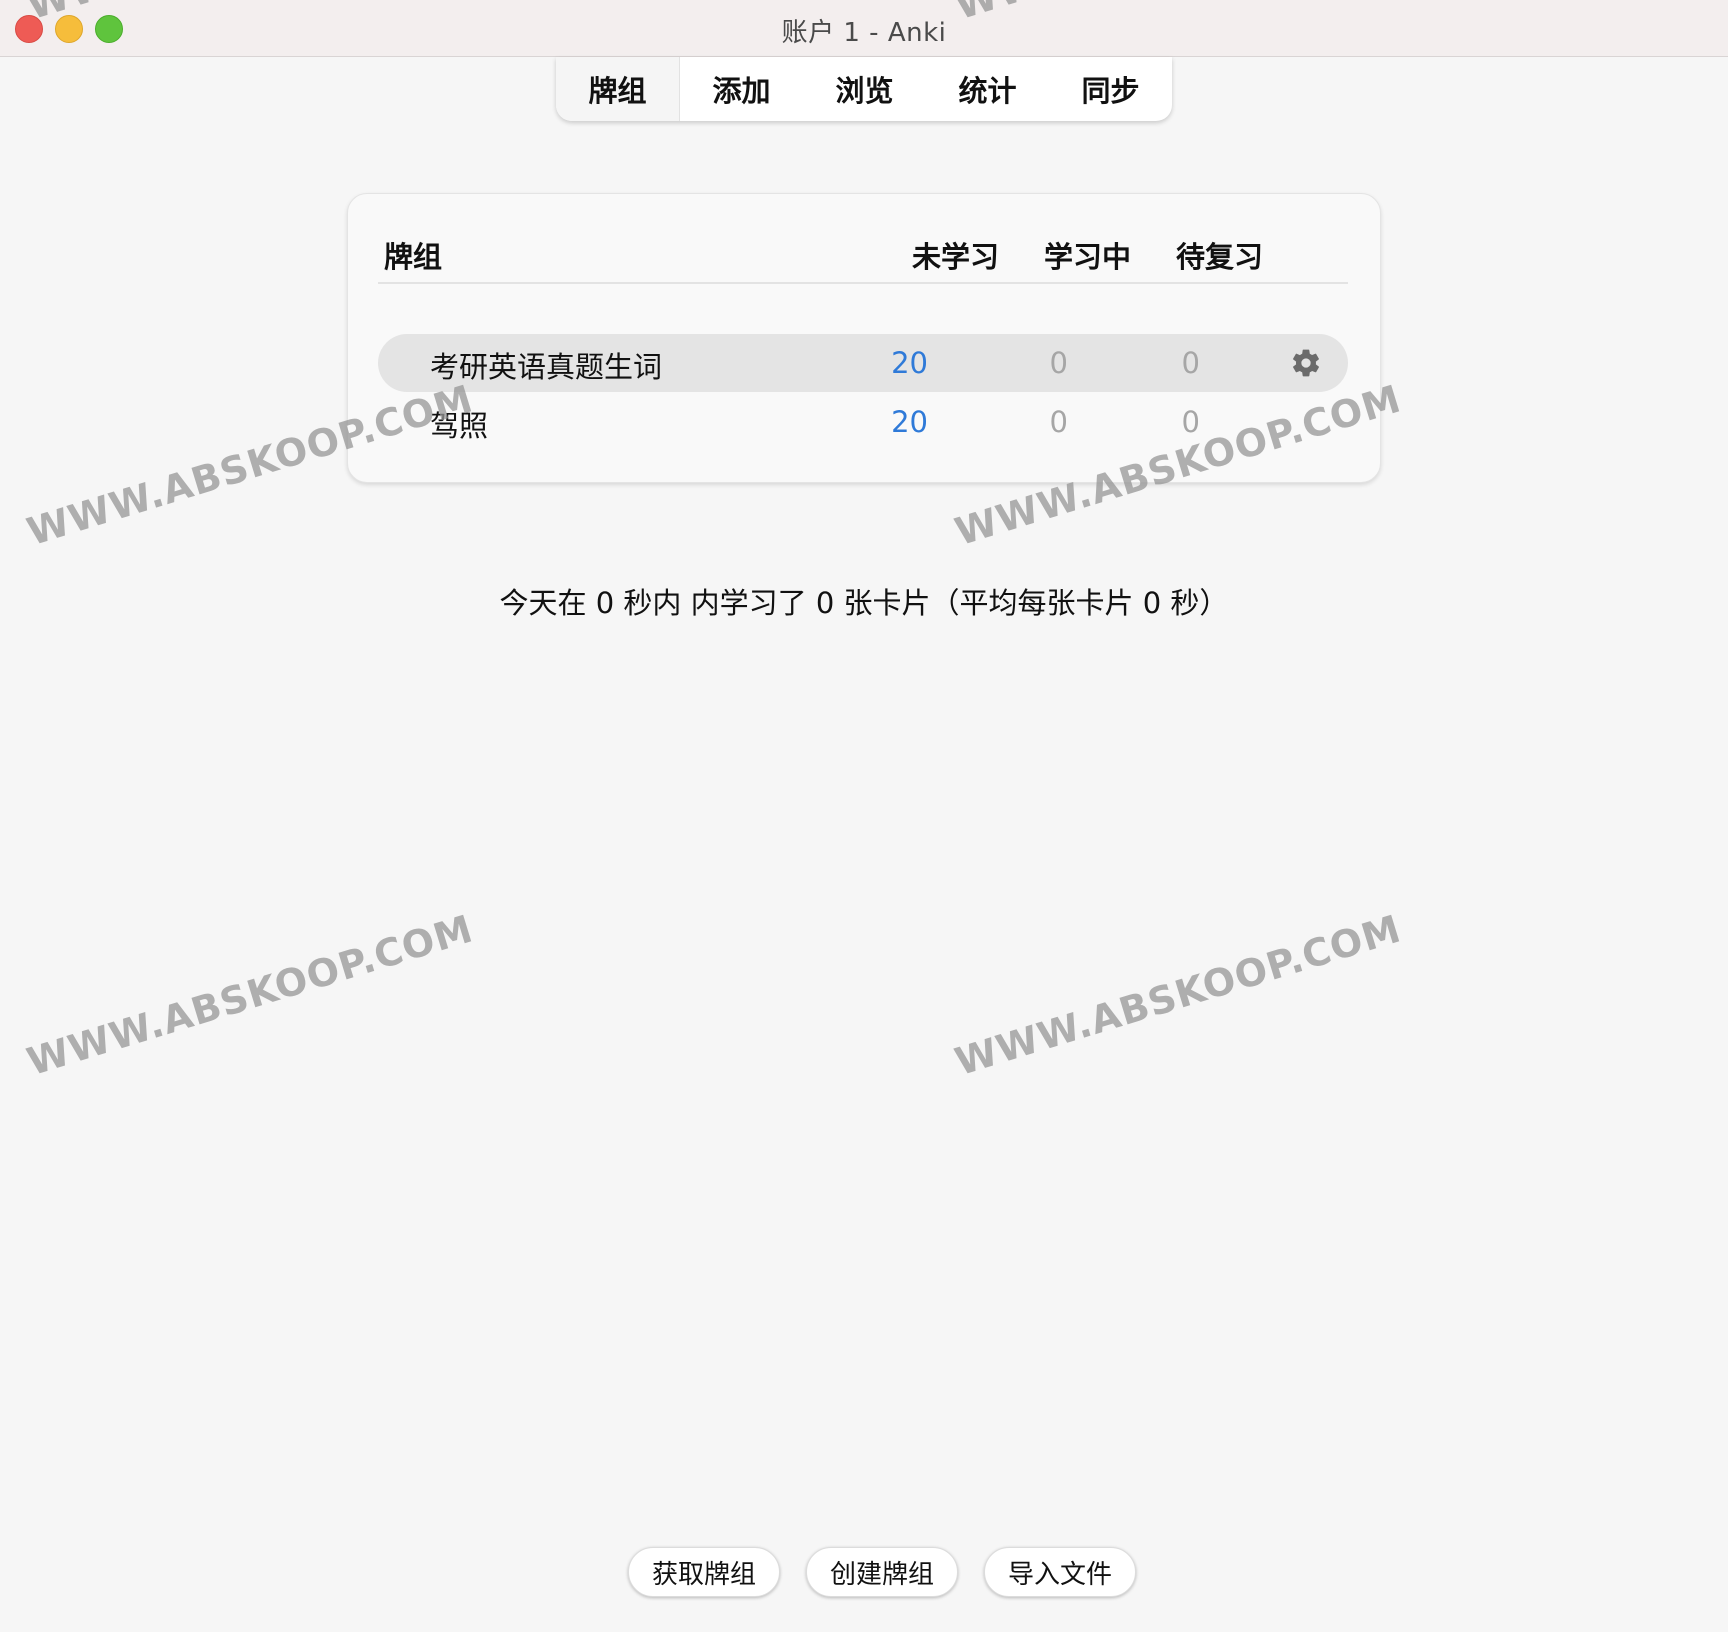 Image resolution: width=1728 pixels, height=1632 pixels. Describe the element at coordinates (1220, 257) in the screenshot. I see `header-review: 待复习` at that location.